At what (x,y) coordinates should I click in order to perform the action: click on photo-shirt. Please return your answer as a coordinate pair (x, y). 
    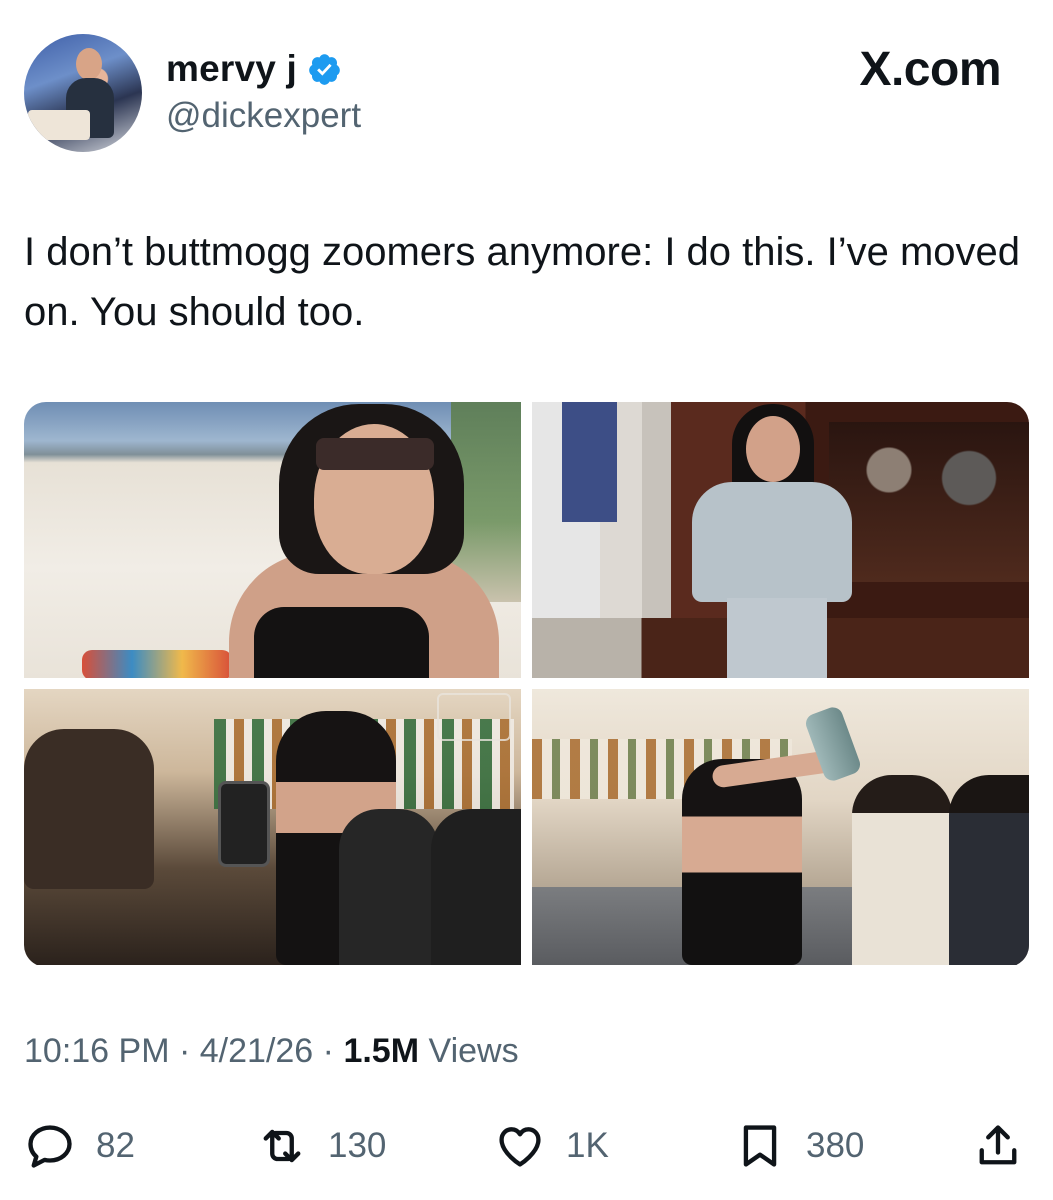
    Looking at the image, I should click on (589, 462).